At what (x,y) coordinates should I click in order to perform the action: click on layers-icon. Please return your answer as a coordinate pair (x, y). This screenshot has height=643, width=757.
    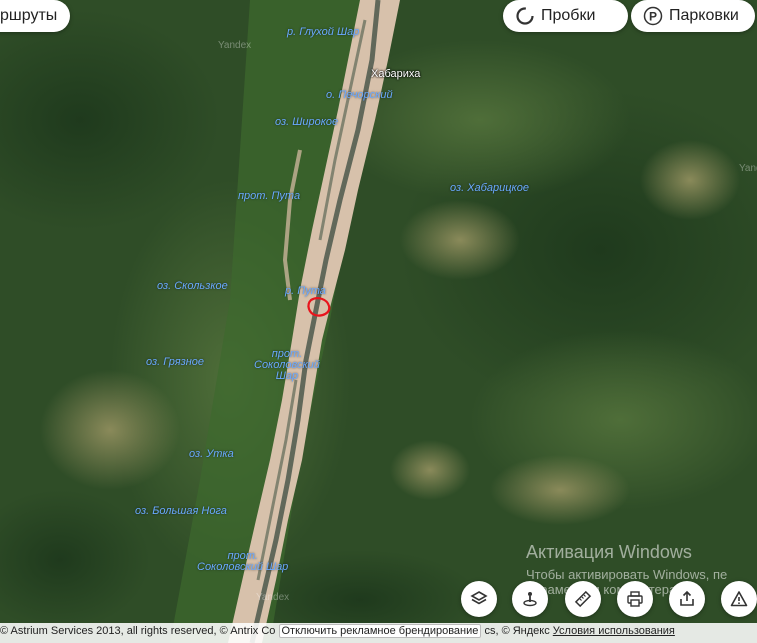
    Looking at the image, I should click on (479, 598).